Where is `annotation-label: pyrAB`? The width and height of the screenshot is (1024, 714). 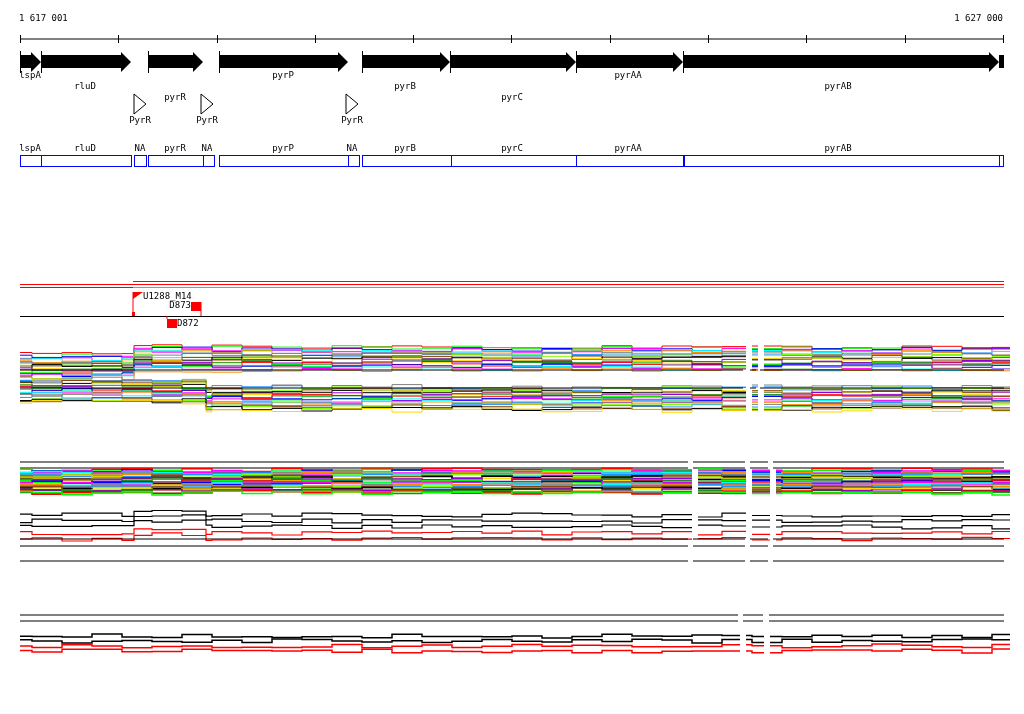
annotation-label: pyrAB is located at coordinates (838, 148).